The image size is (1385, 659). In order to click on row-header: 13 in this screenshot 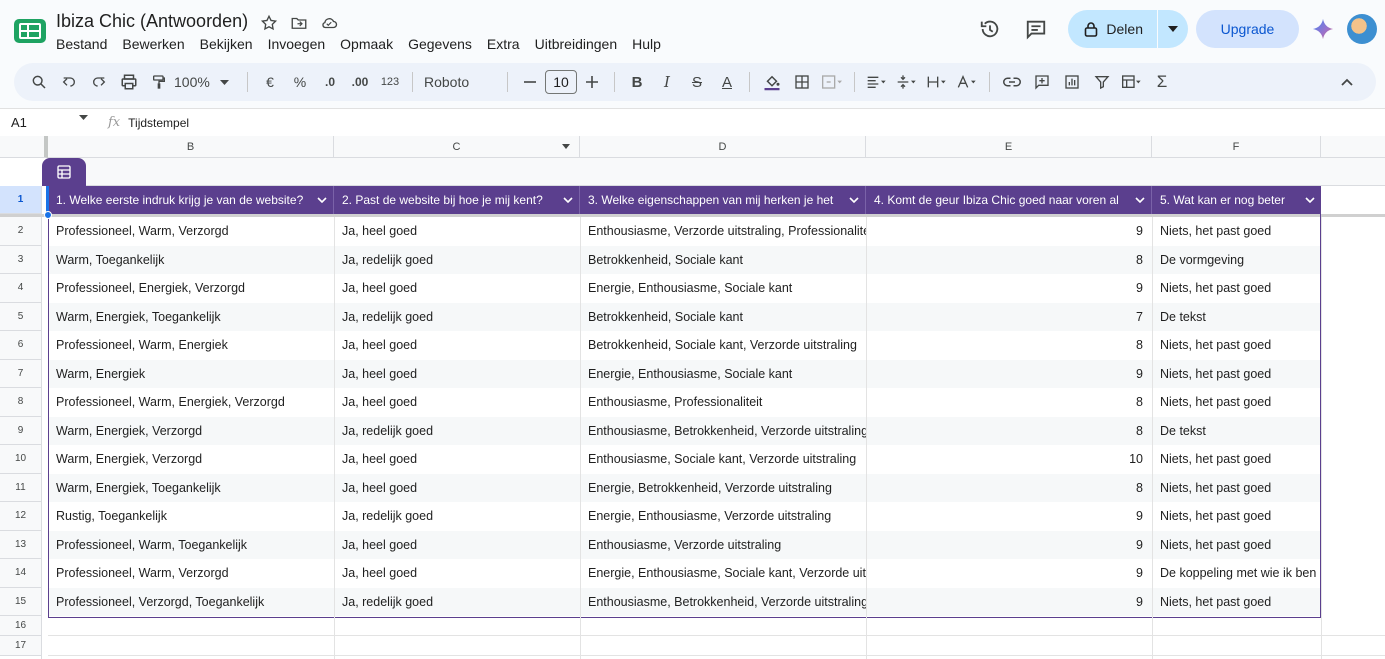, I will do `click(20, 544)`.